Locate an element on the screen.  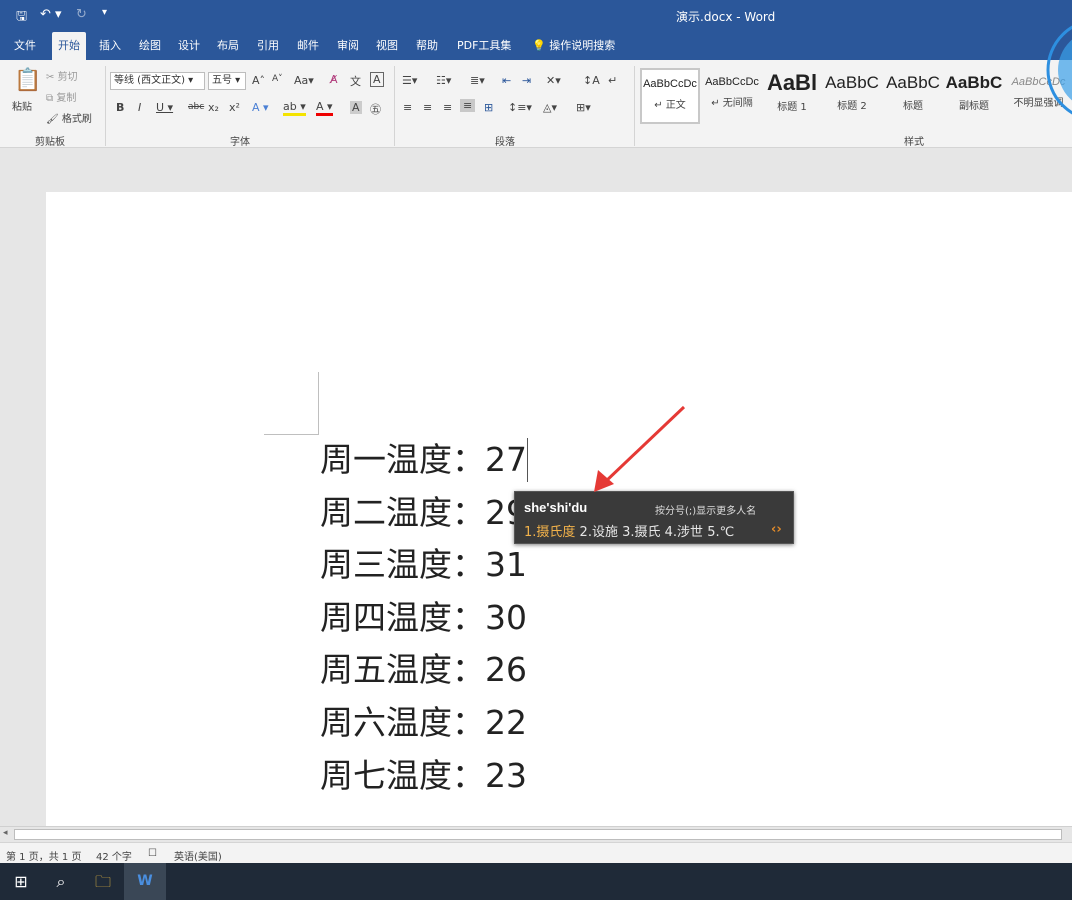
tab-design: 设计 is located at coordinates (189, 46).